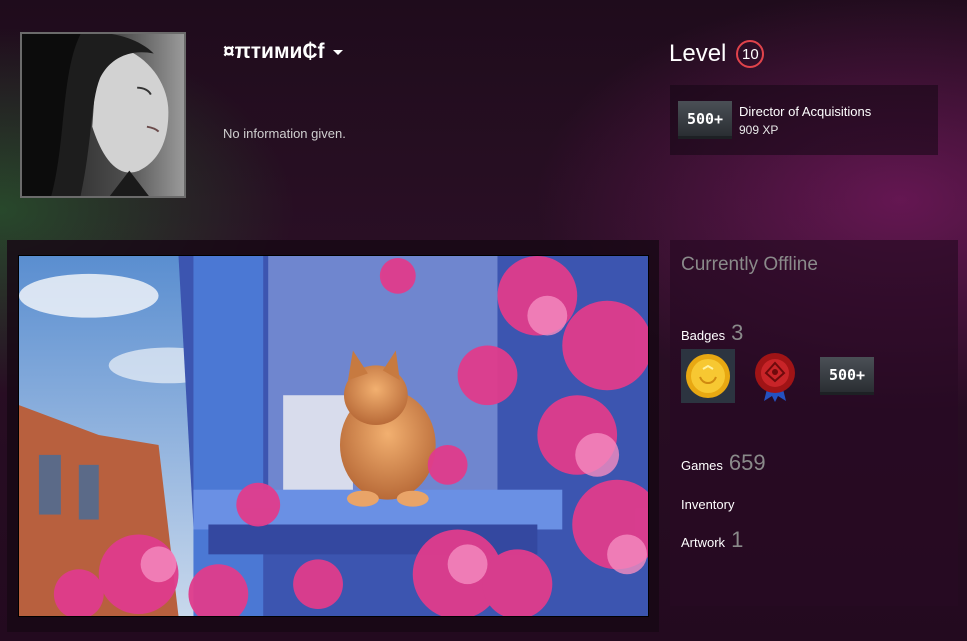 The width and height of the screenshot is (967, 641). I want to click on avatar-image, so click(103, 115).